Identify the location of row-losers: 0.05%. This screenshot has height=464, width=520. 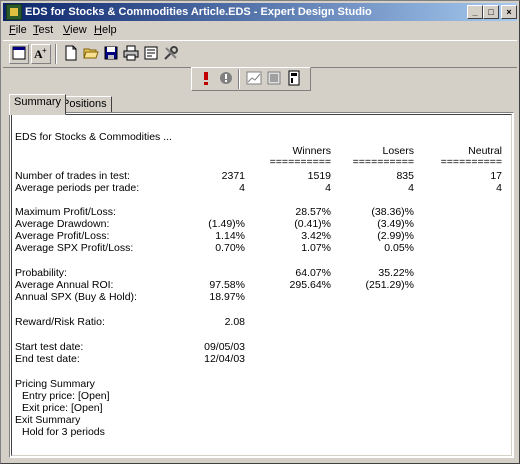
(399, 248).